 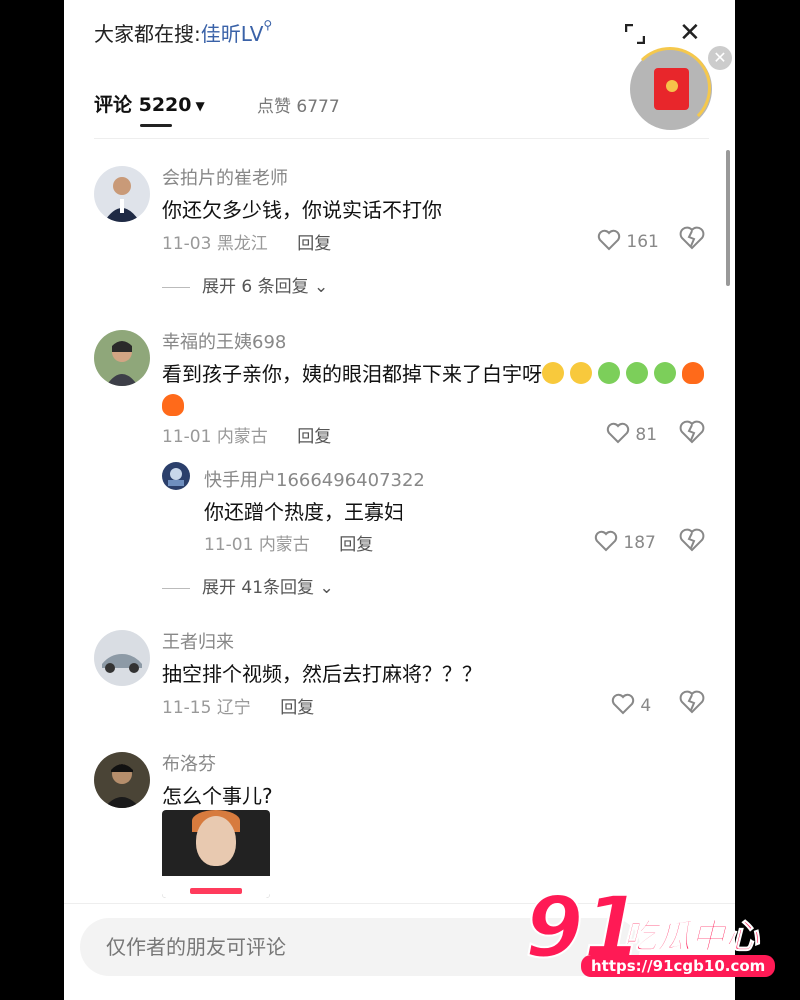 I want to click on expand-replies-button: 展开 6 条回复 ⌄, so click(x=245, y=284).